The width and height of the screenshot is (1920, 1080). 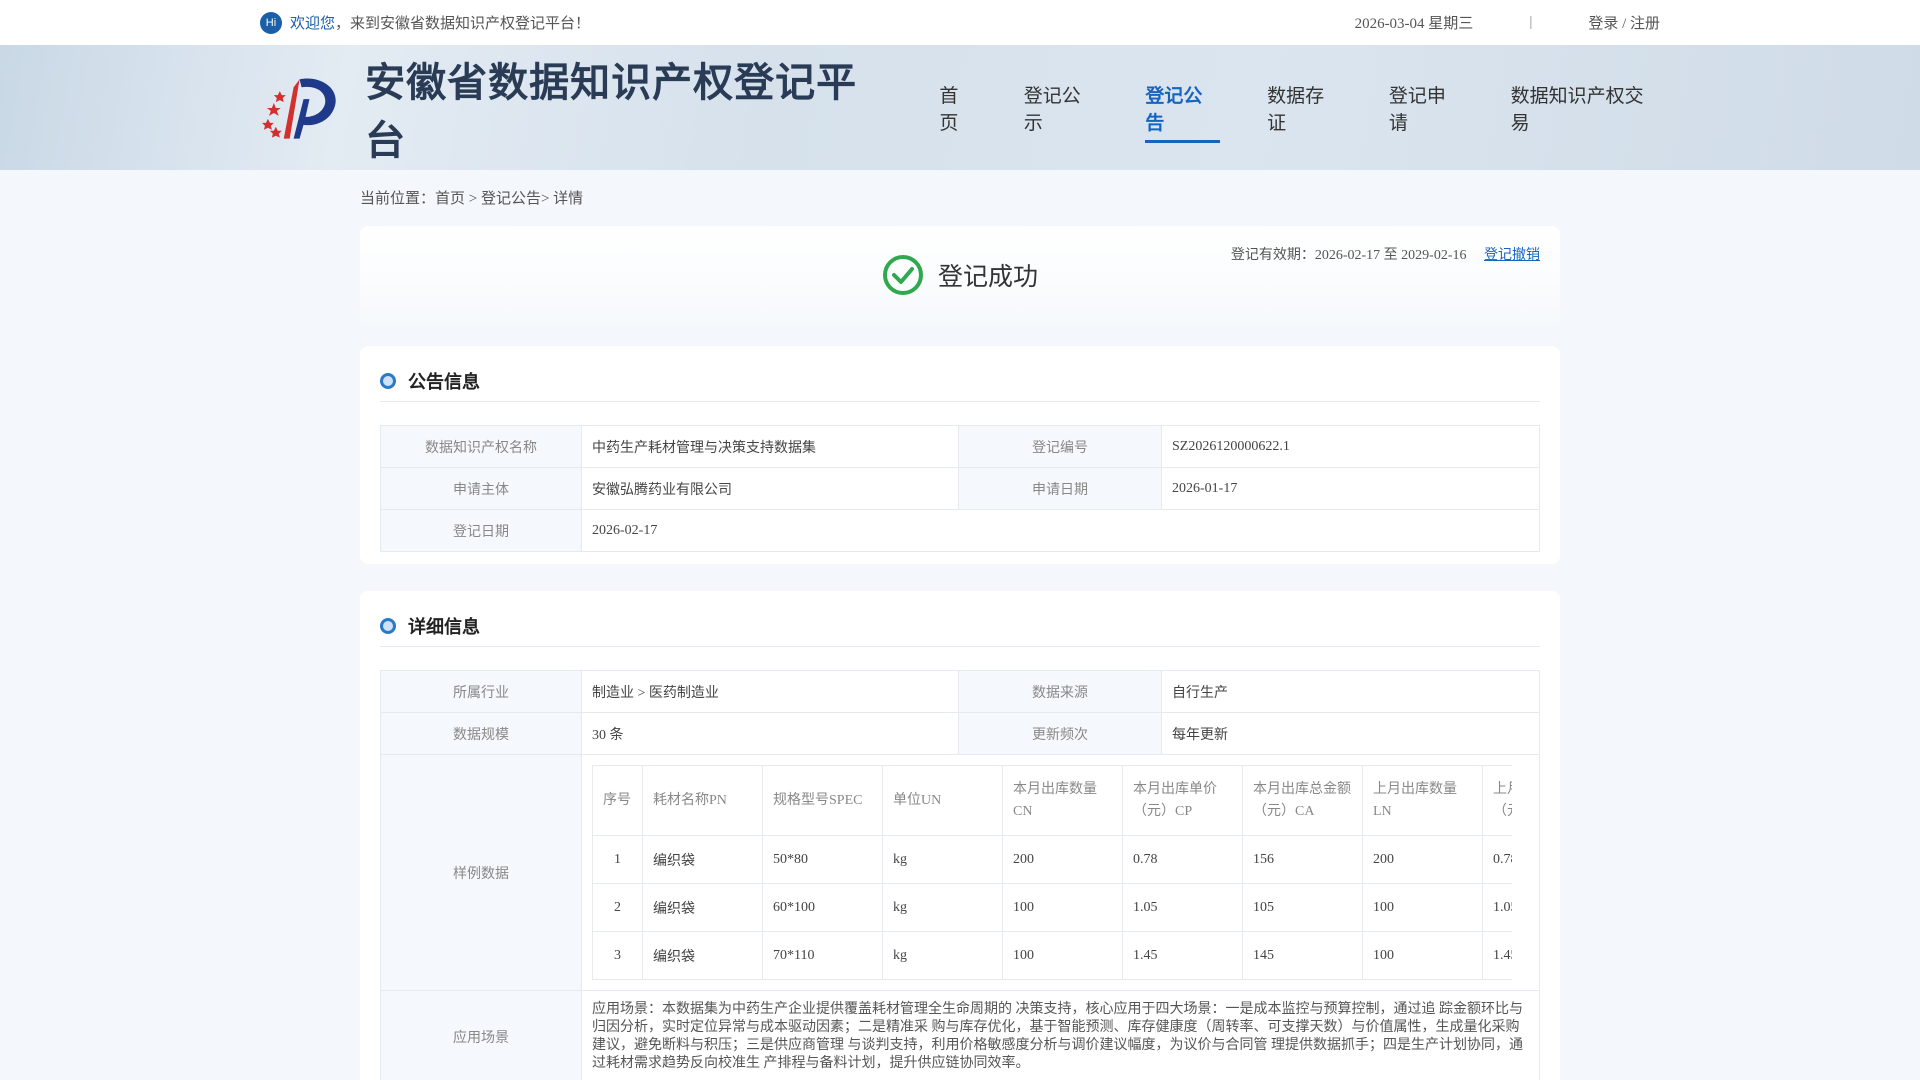 What do you see at coordinates (617, 955) in the screenshot?
I see `sample-cell: 3` at bounding box center [617, 955].